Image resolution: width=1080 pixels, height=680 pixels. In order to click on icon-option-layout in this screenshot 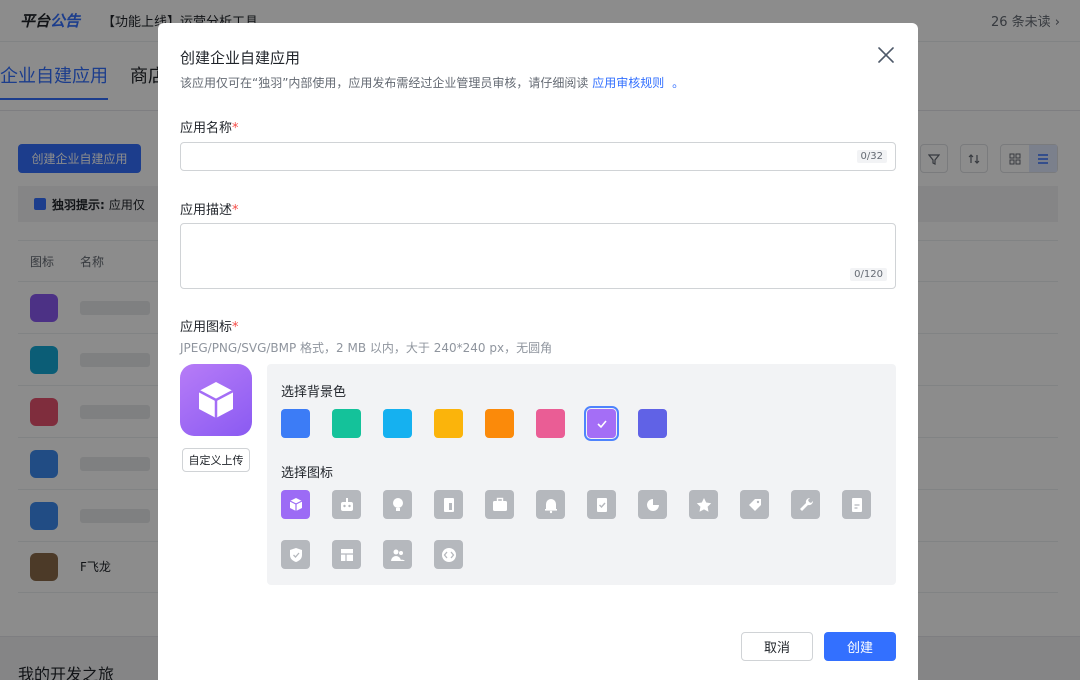, I will do `click(346, 554)`.